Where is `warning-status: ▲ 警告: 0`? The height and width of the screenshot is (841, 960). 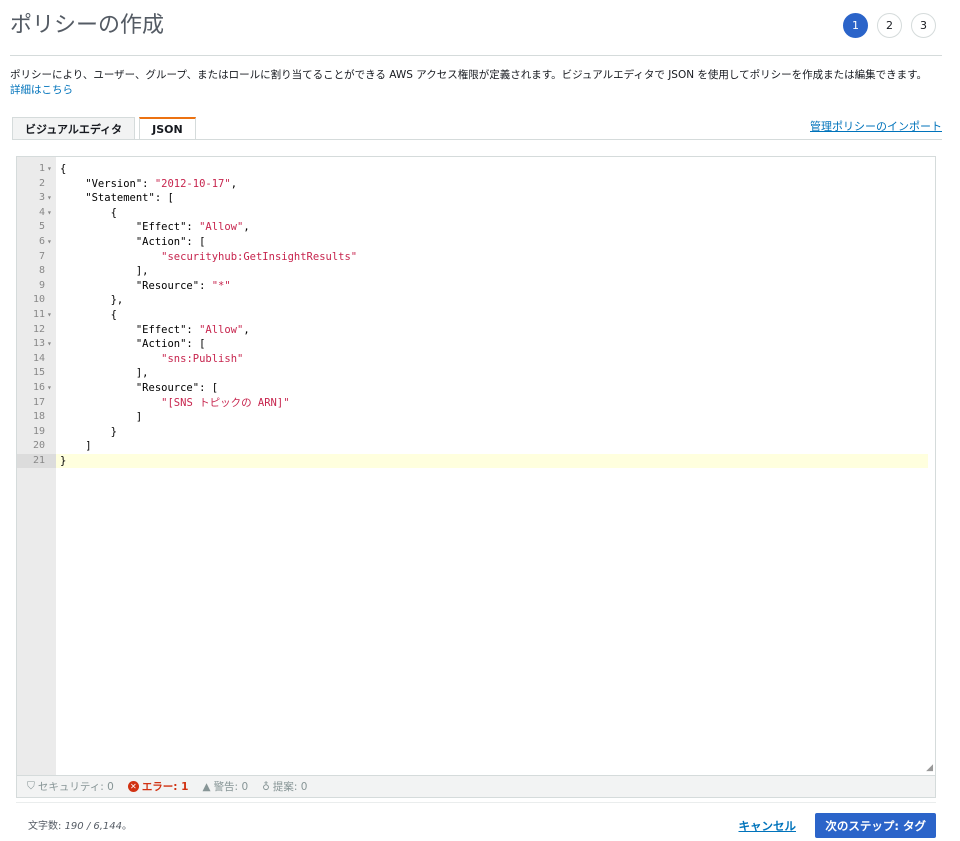 warning-status: ▲ 警告: 0 is located at coordinates (225, 786).